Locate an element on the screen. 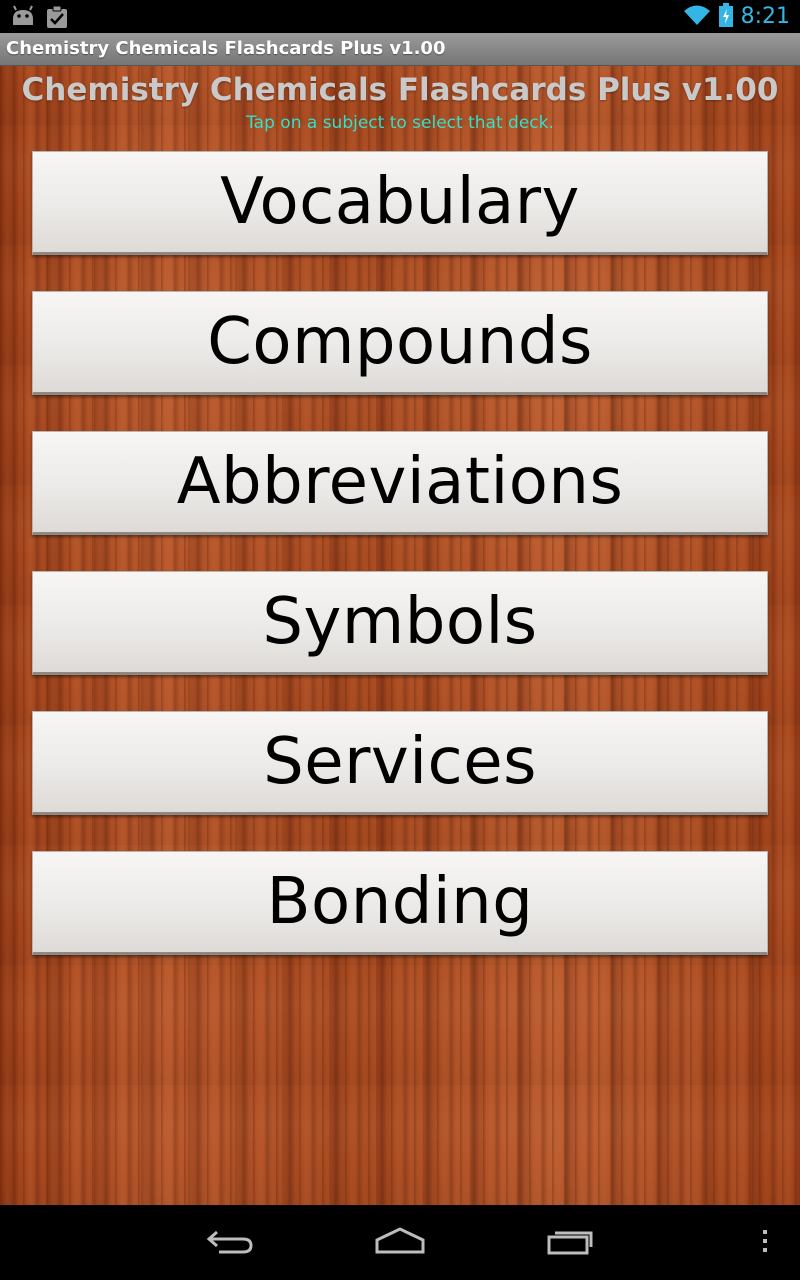 This screenshot has width=800, height=1280. deck-label: Services is located at coordinates (400, 762).